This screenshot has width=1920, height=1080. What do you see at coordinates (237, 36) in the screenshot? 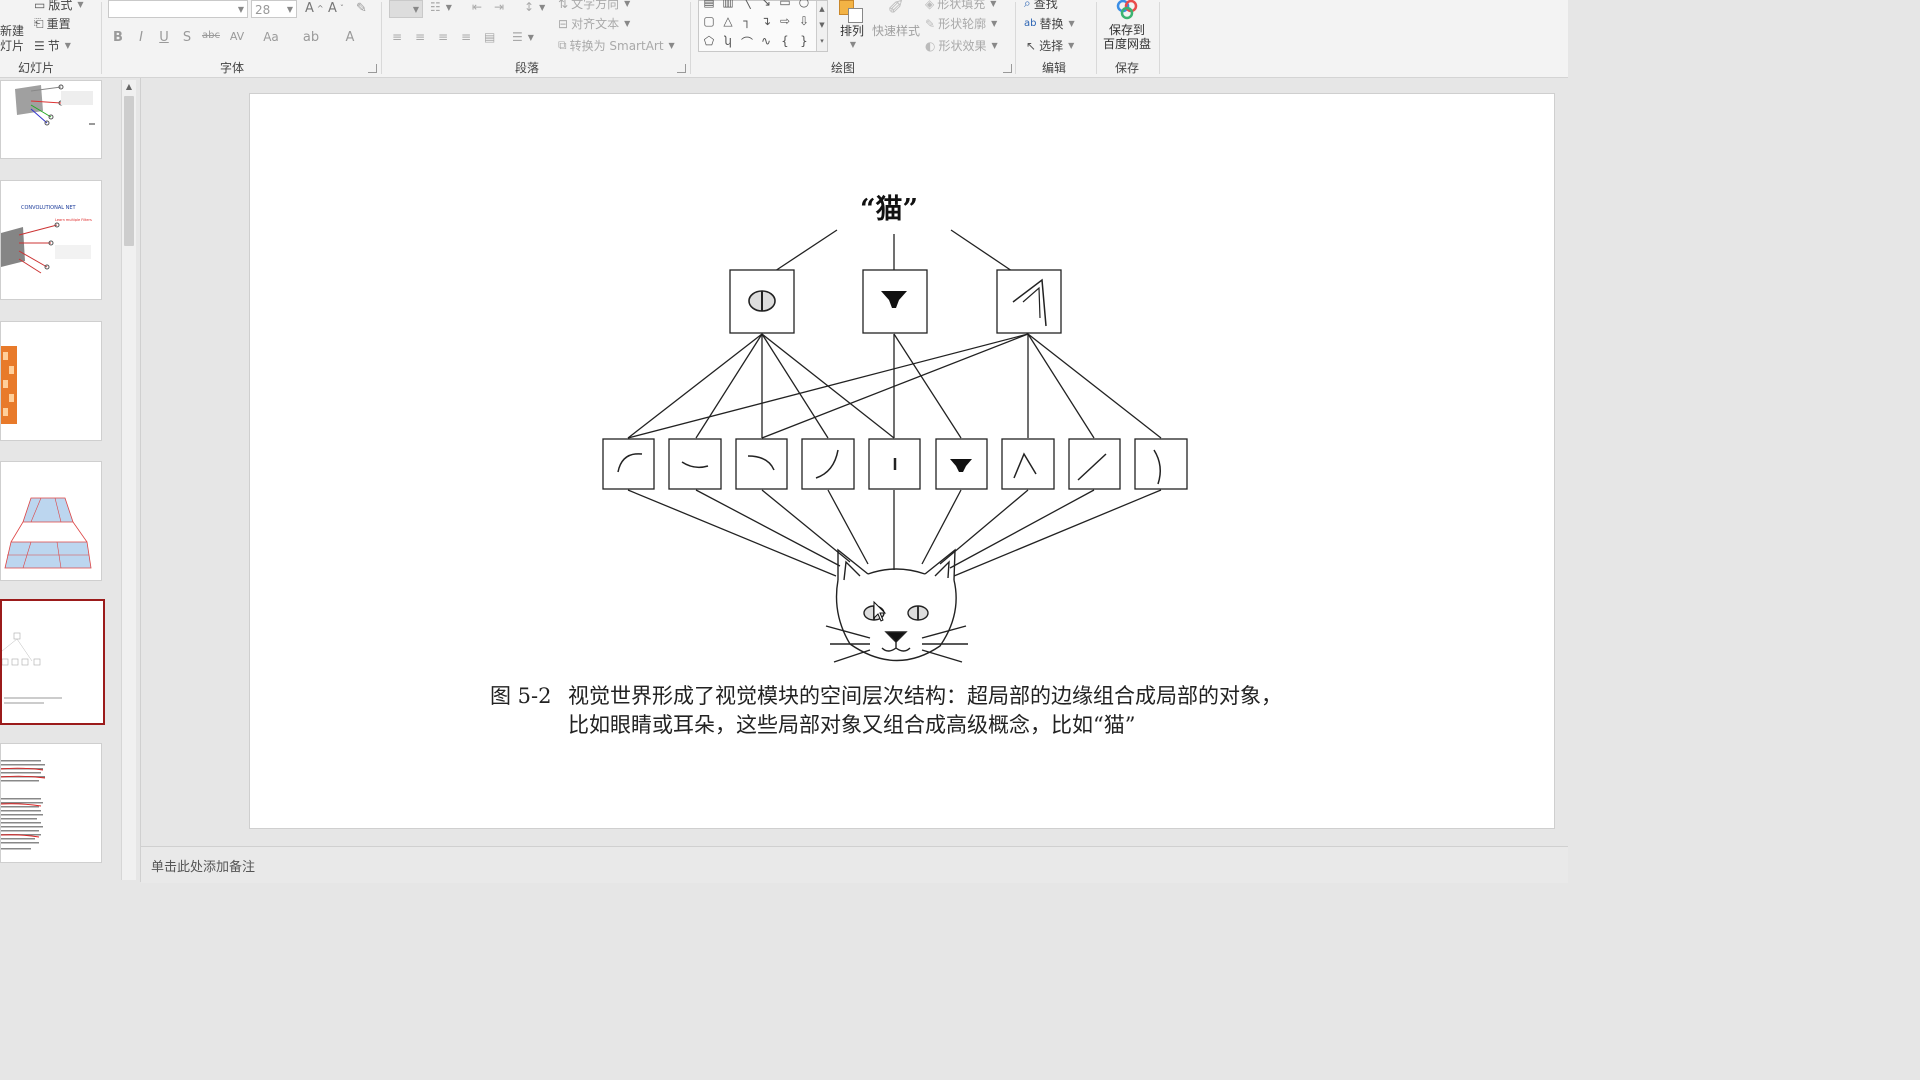
I see `char-spacing-button: AV` at bounding box center [237, 36].